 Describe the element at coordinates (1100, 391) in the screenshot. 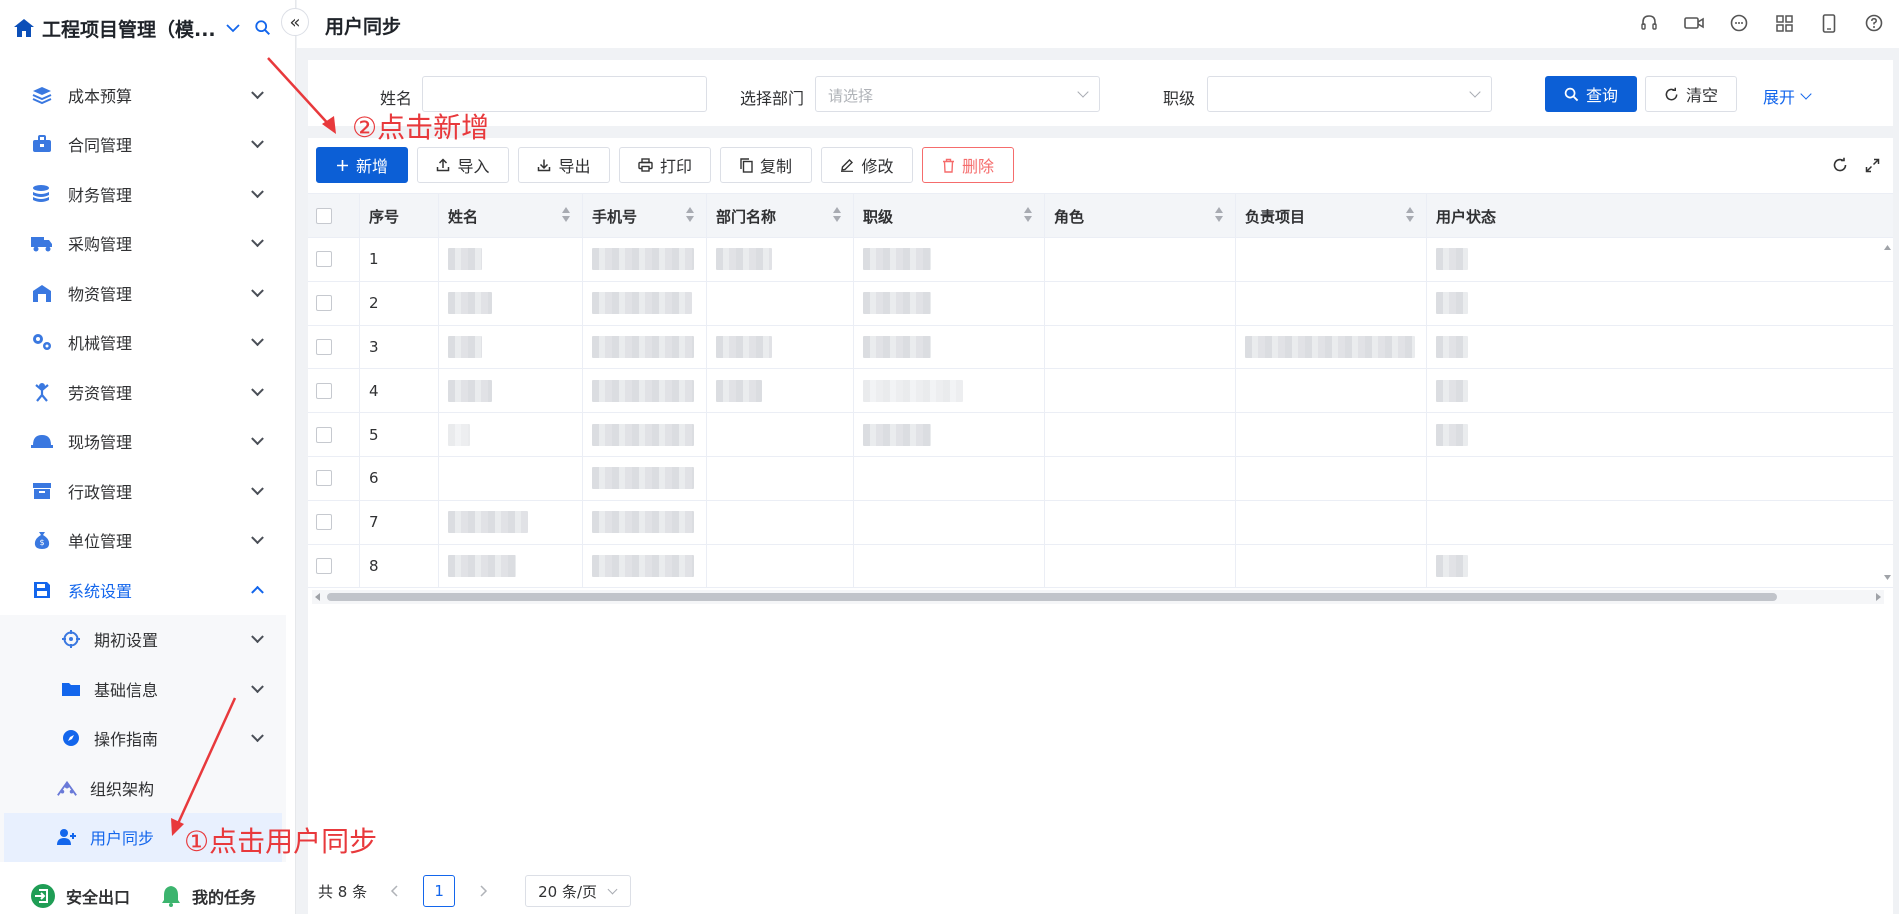

I see `table-row: 4` at that location.